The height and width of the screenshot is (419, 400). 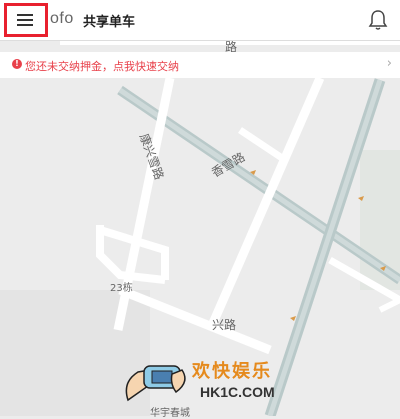 I want to click on bell-icon, so click(x=378, y=20).